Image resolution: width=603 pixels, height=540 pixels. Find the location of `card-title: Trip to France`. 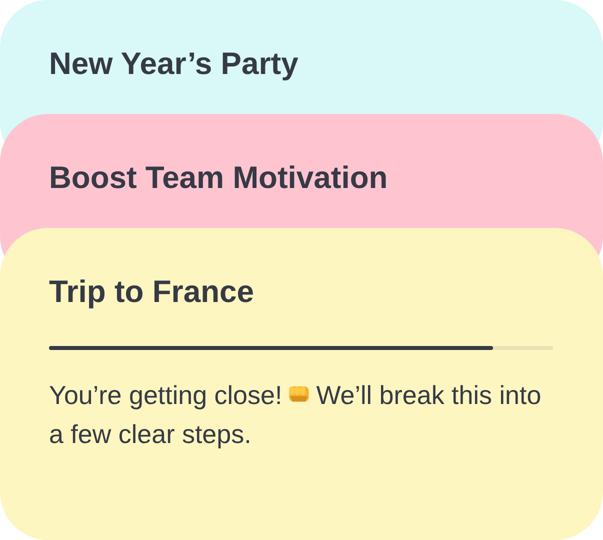

card-title: Trip to France is located at coordinates (152, 292).